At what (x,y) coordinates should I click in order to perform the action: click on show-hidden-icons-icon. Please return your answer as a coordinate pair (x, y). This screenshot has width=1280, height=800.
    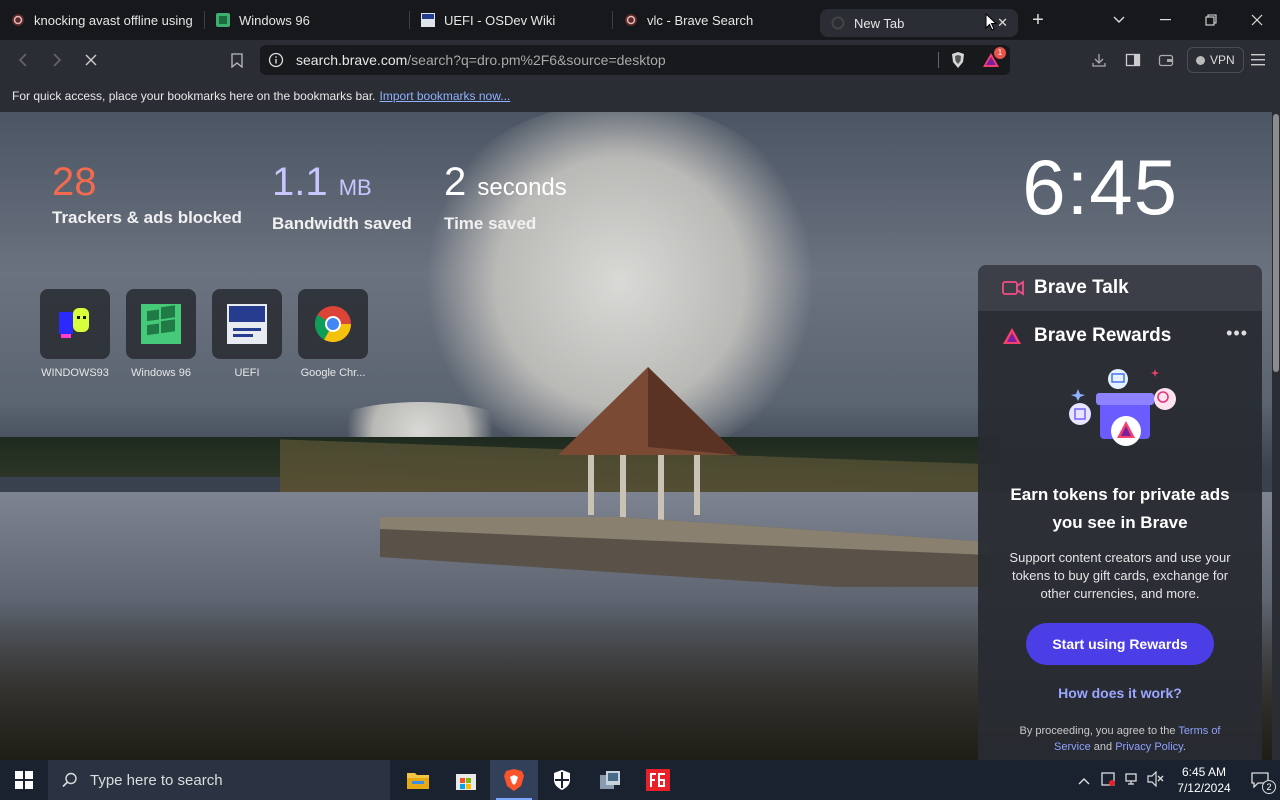
    Looking at the image, I should click on (1084, 780).